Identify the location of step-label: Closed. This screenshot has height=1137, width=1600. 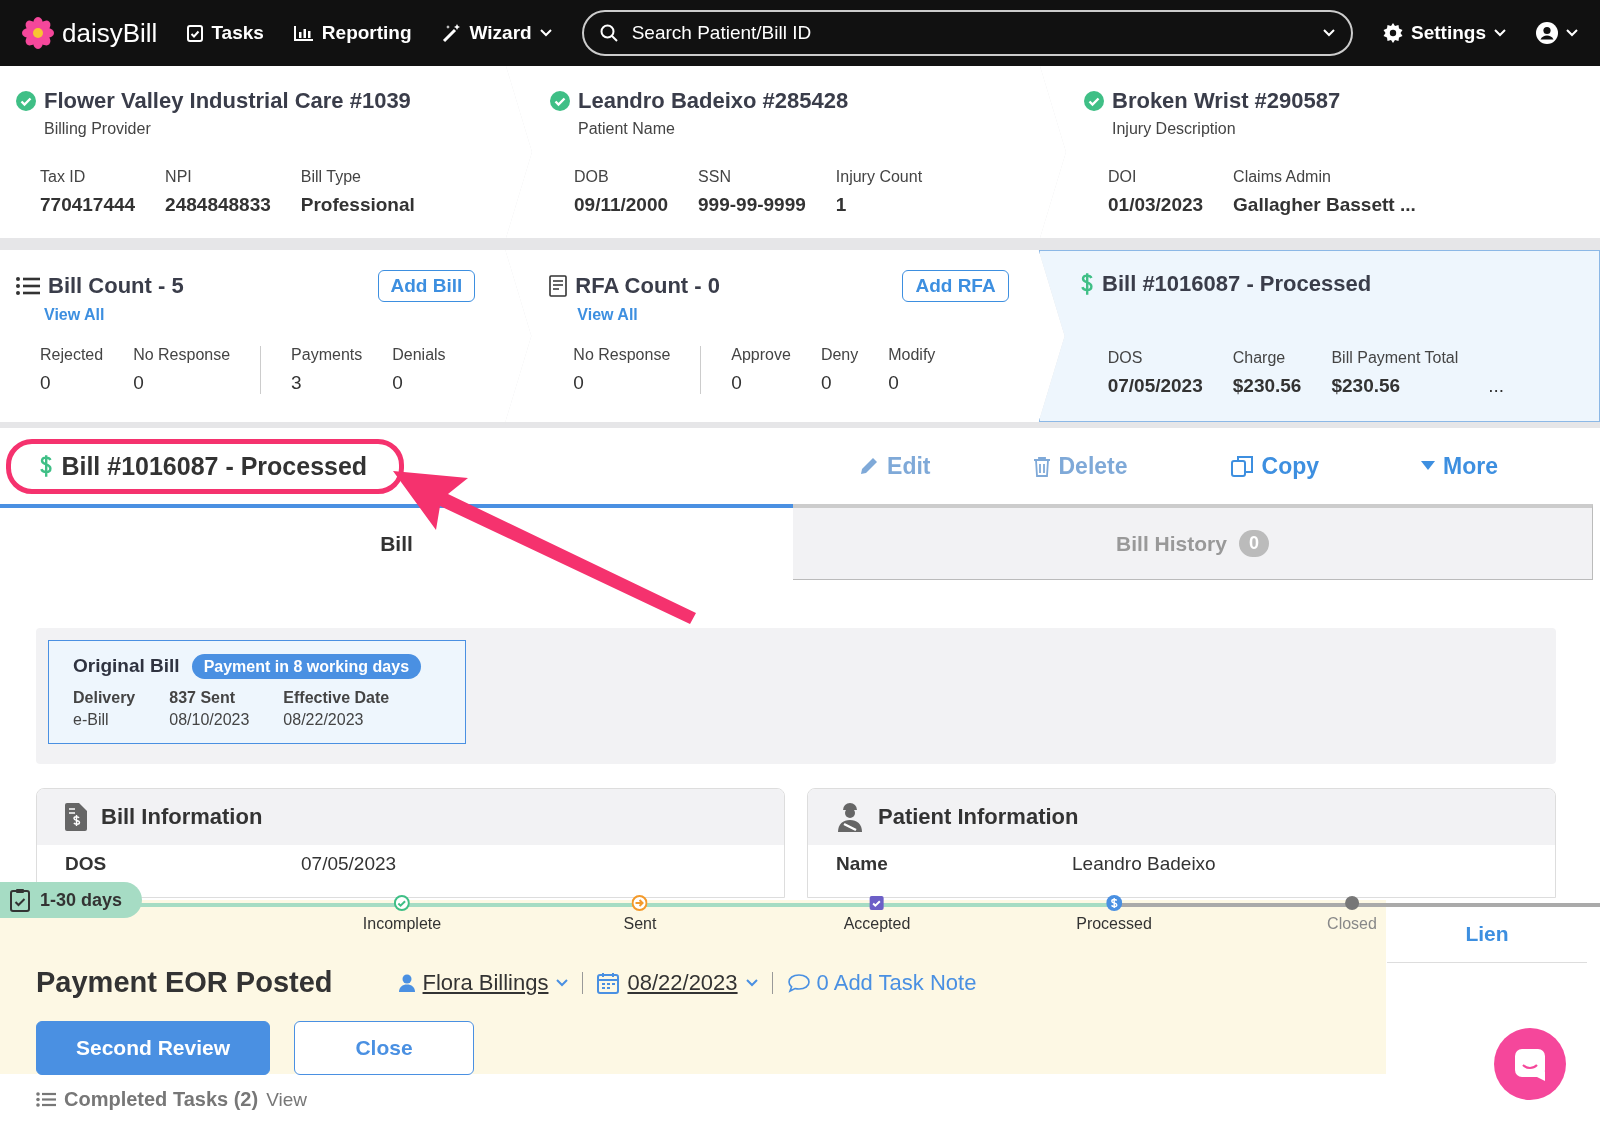
(1352, 924).